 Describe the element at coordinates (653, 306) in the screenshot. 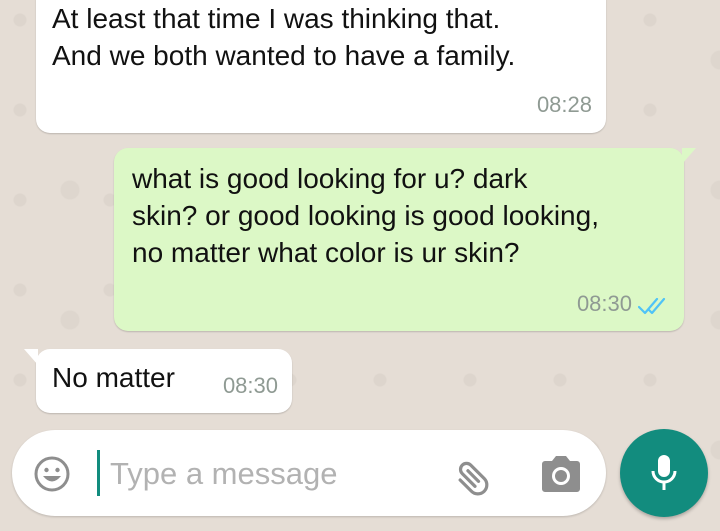

I see `double-check-icon` at that location.